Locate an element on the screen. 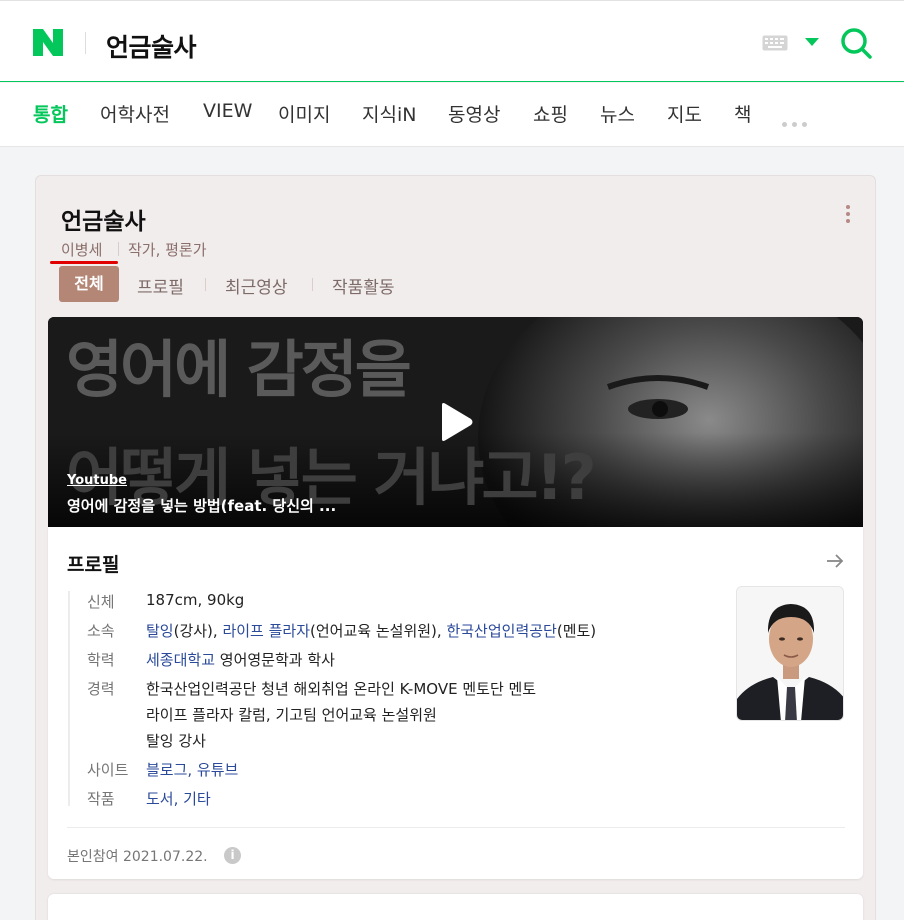  person-portrait is located at coordinates (790, 653).